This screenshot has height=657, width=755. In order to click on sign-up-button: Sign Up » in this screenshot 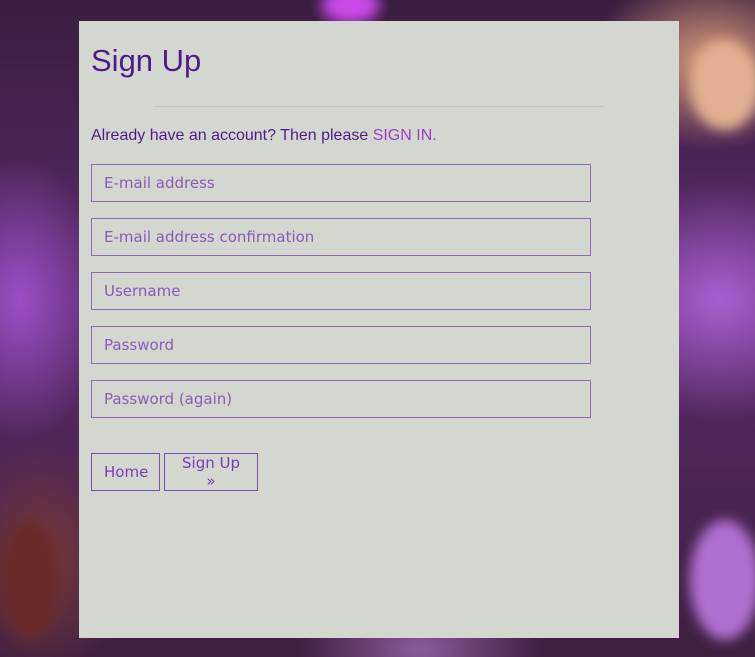, I will do `click(211, 472)`.